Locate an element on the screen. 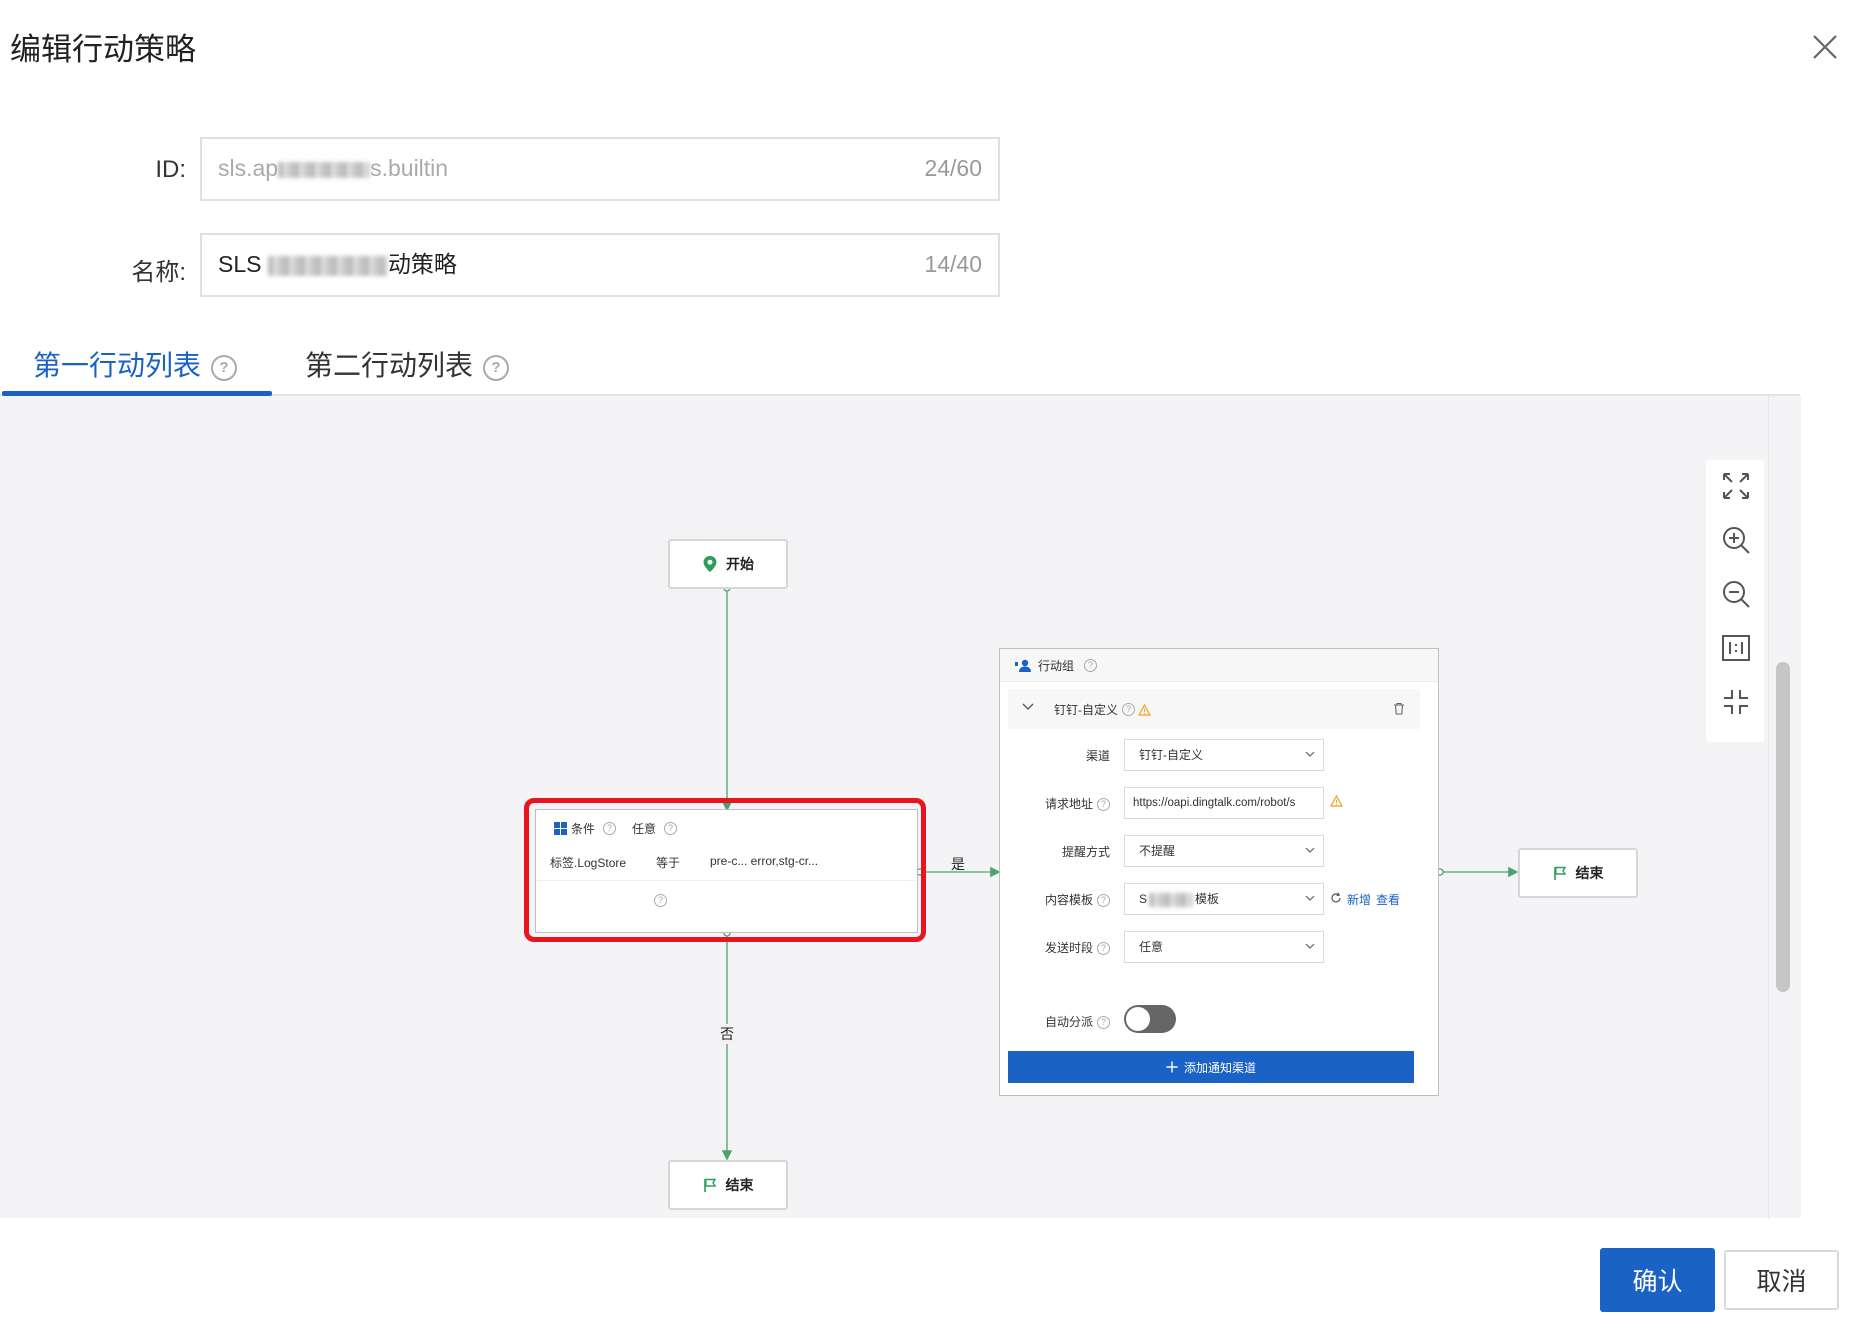 The height and width of the screenshot is (1334, 1850). url-label: 请求地址? is located at coordinates (1055, 803).